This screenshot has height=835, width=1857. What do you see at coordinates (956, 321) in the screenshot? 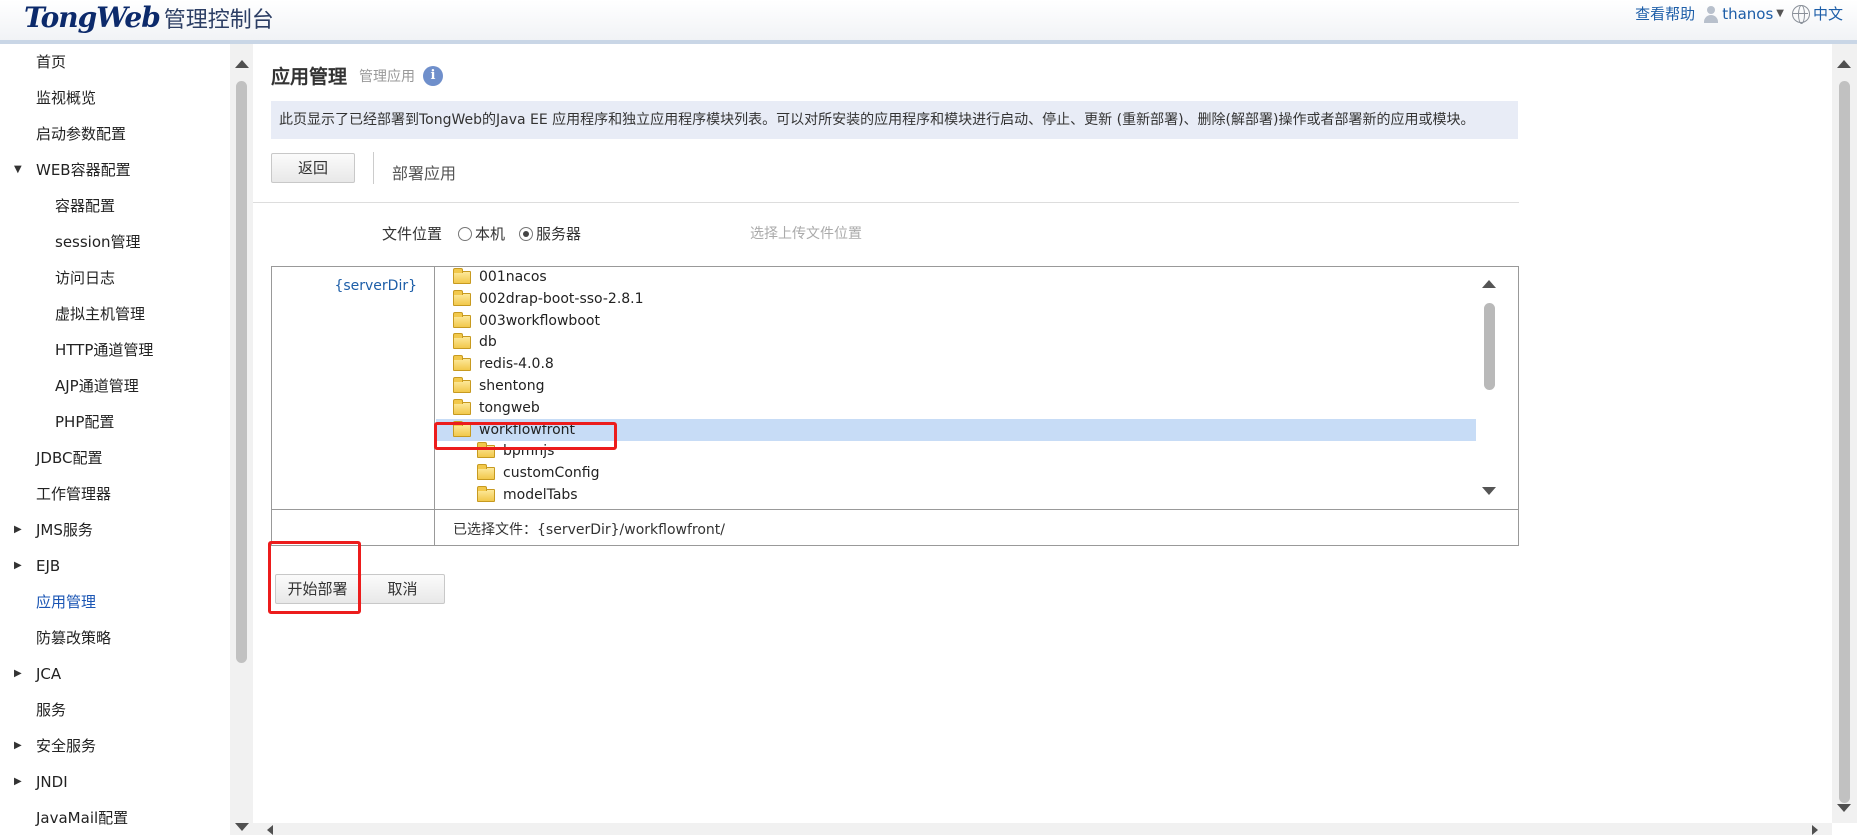
I see `tree-item: 003workflowboot` at bounding box center [956, 321].